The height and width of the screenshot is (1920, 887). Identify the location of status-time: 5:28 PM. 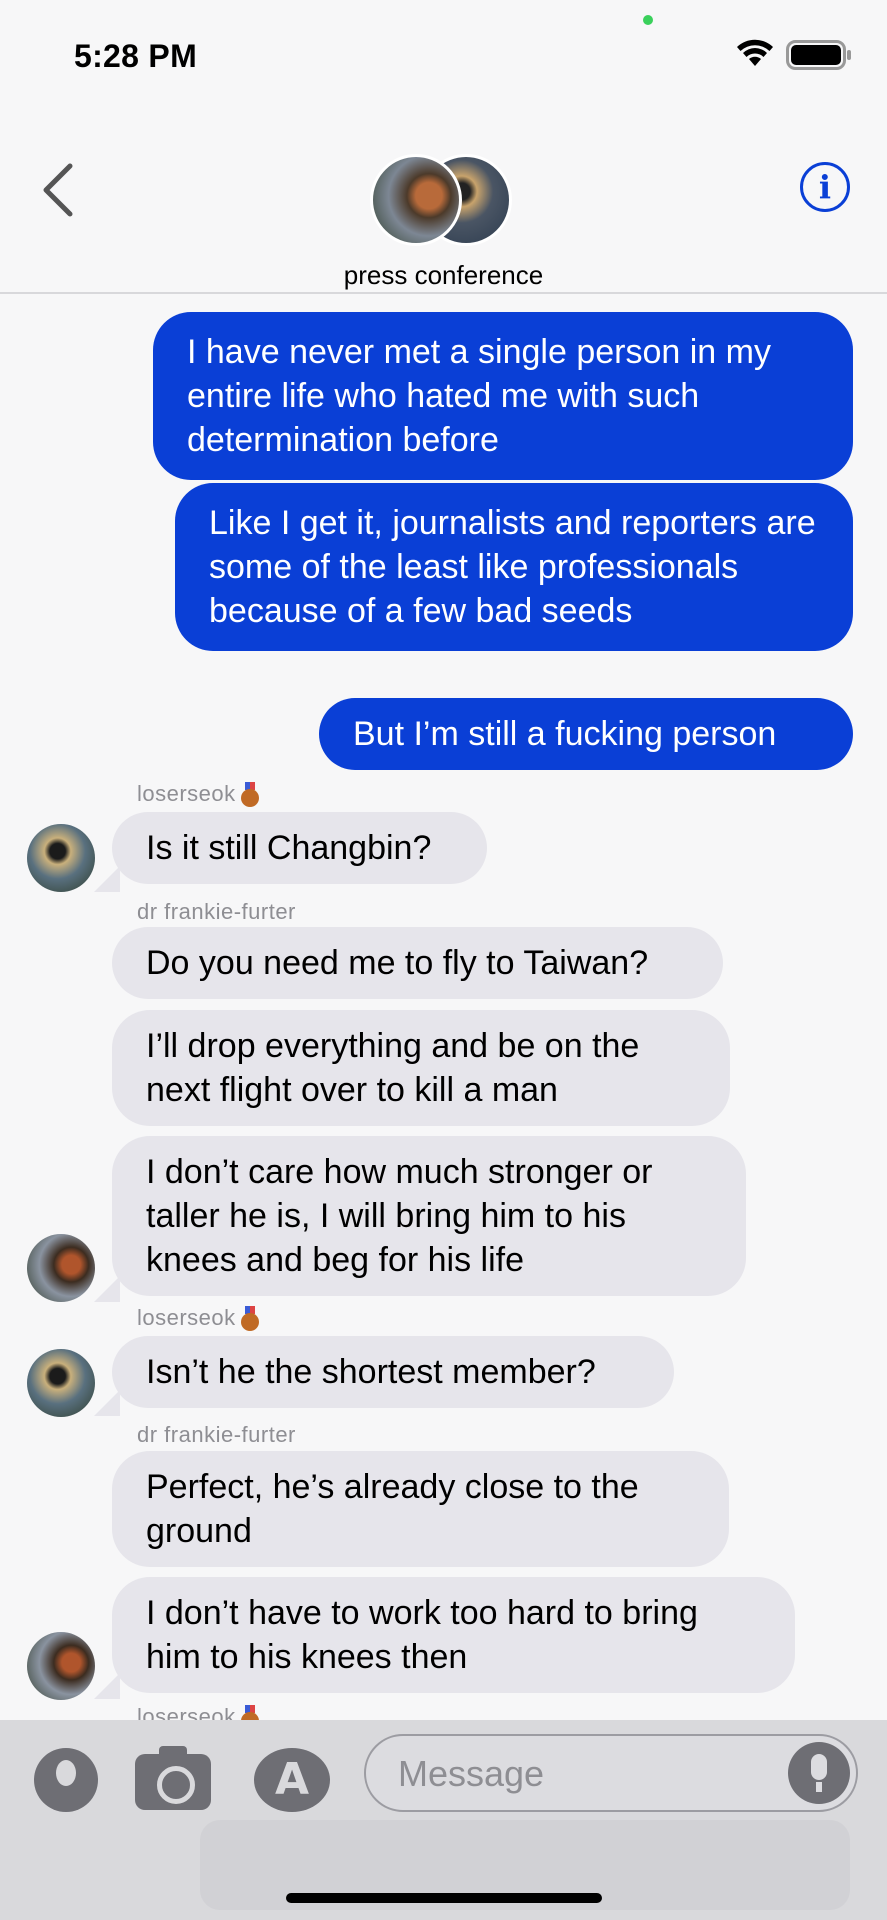
(136, 56).